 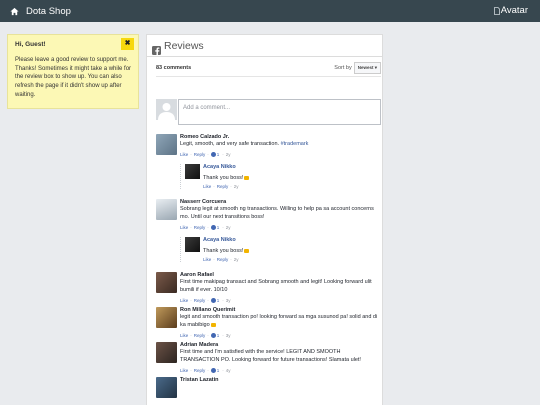 I want to click on reviews-title: Reviews, so click(x=184, y=46).